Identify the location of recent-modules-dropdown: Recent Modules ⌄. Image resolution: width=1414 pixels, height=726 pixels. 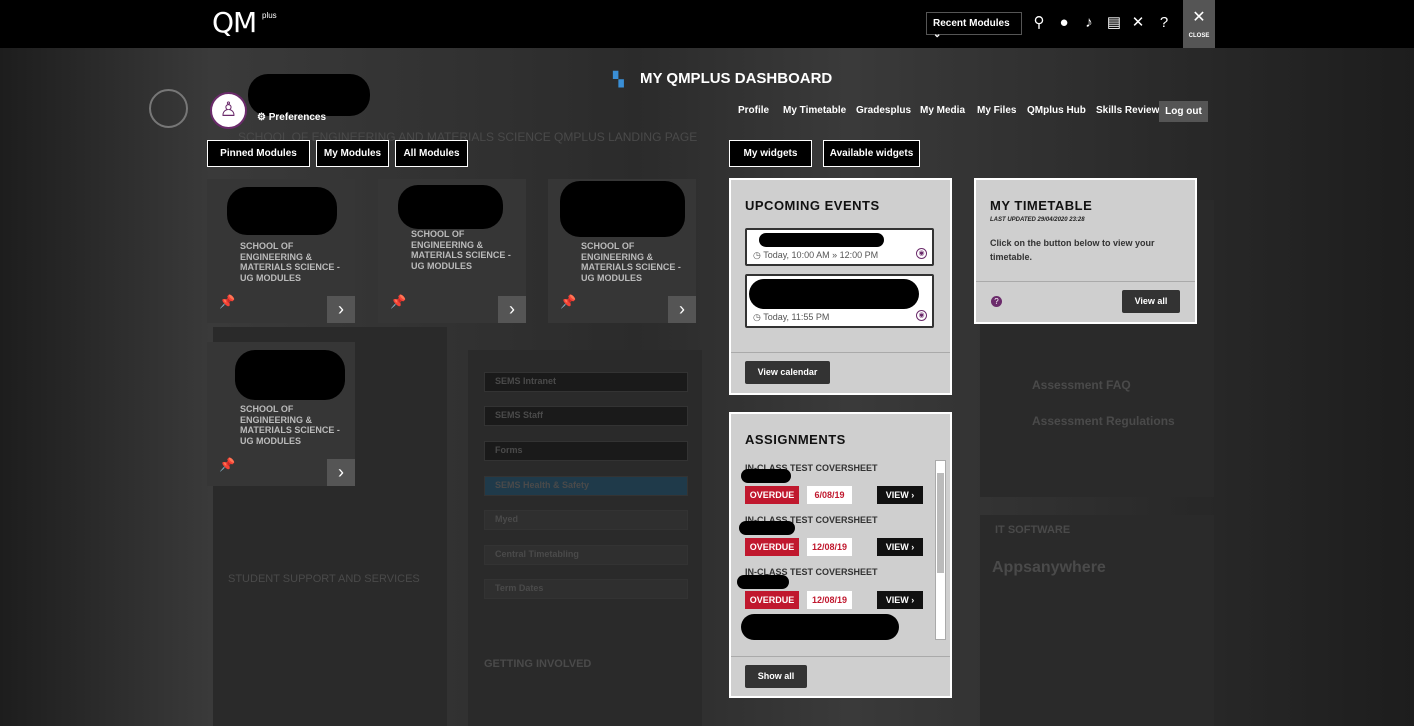
(974, 26).